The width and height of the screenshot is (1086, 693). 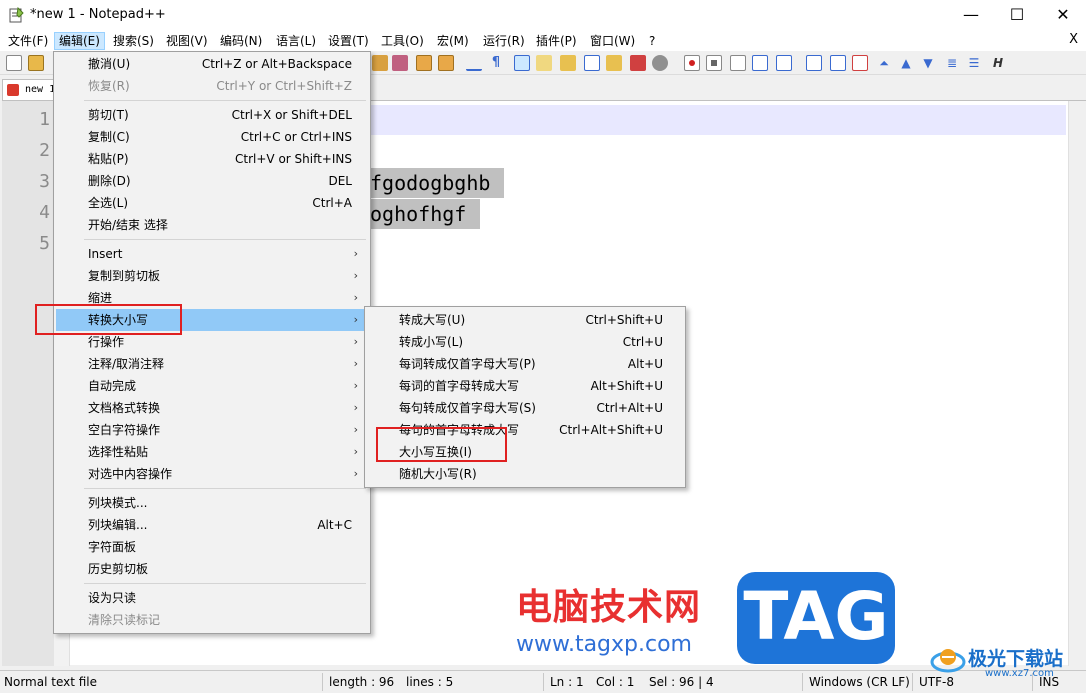 I want to click on menu-help: ?, so click(x=652, y=41).